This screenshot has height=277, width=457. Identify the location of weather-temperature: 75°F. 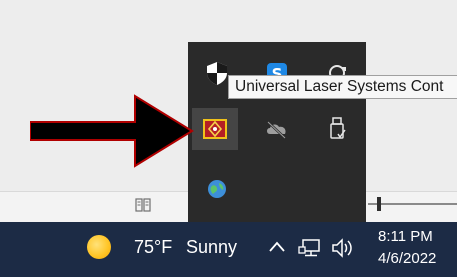
(153, 247).